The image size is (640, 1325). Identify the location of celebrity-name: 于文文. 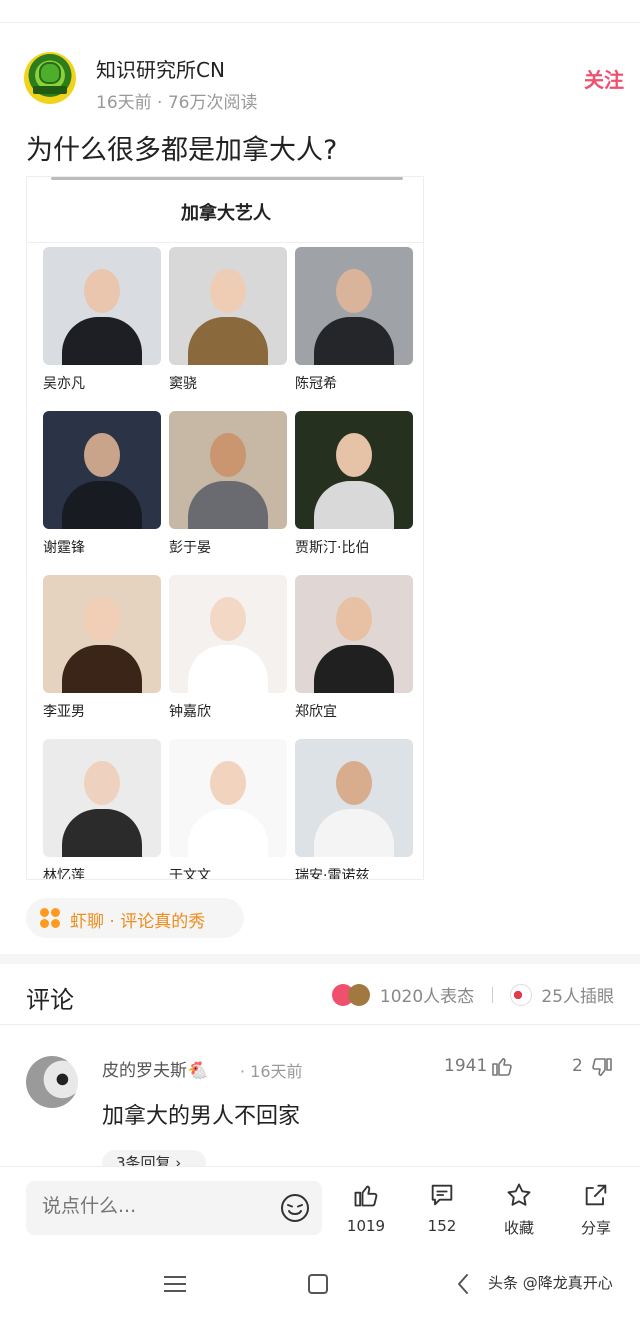
(190, 874).